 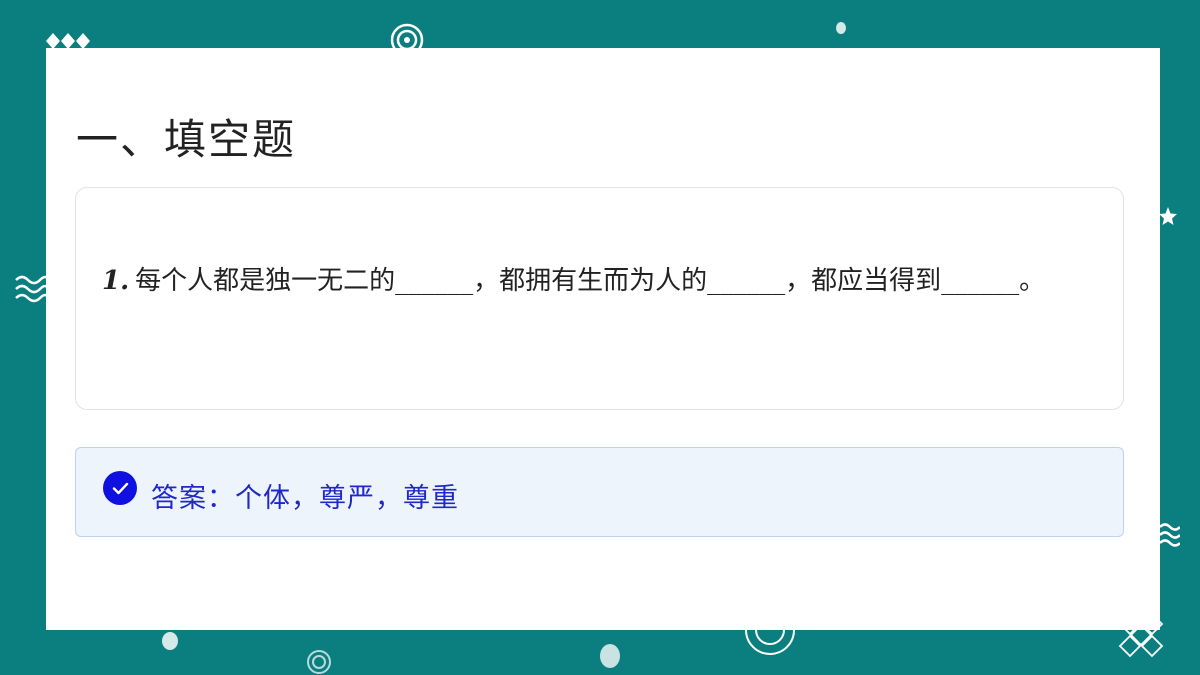 What do you see at coordinates (31, 289) in the screenshot?
I see `wave-lines-decoration` at bounding box center [31, 289].